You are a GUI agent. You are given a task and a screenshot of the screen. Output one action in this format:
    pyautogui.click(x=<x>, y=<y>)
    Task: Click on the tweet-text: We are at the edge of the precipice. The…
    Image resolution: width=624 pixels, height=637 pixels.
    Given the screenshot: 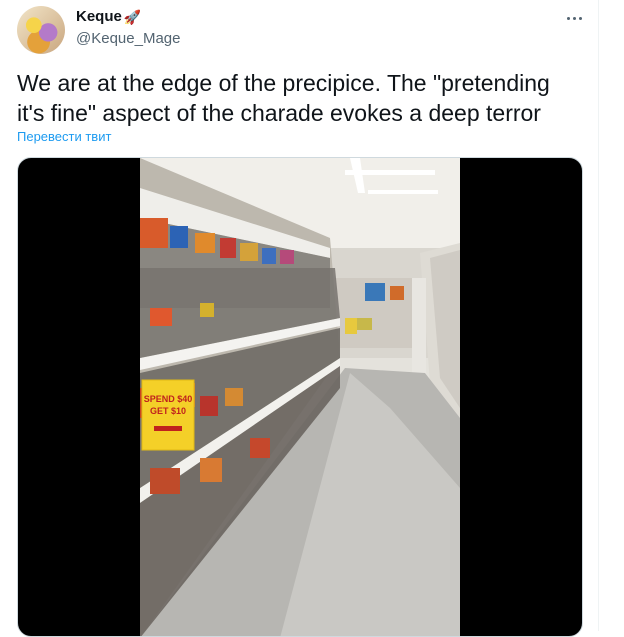 What is the action you would take?
    pyautogui.click(x=283, y=98)
    